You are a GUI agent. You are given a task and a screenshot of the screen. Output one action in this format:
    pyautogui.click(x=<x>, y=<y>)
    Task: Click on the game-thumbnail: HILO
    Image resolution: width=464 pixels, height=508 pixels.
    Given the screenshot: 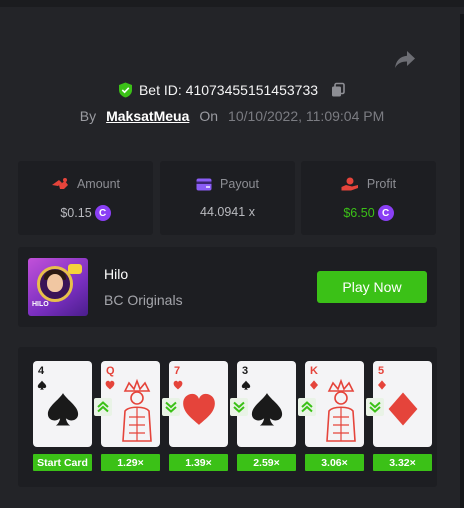 What is the action you would take?
    pyautogui.click(x=58, y=287)
    